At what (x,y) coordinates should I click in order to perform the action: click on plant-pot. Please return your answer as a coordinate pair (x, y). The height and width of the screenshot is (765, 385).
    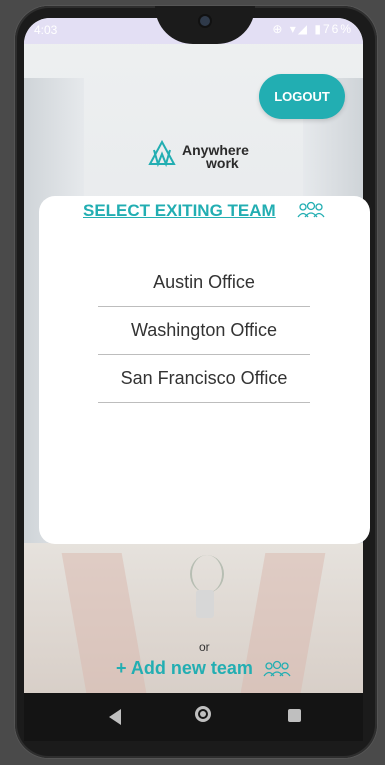
    Looking at the image, I should click on (205, 604).